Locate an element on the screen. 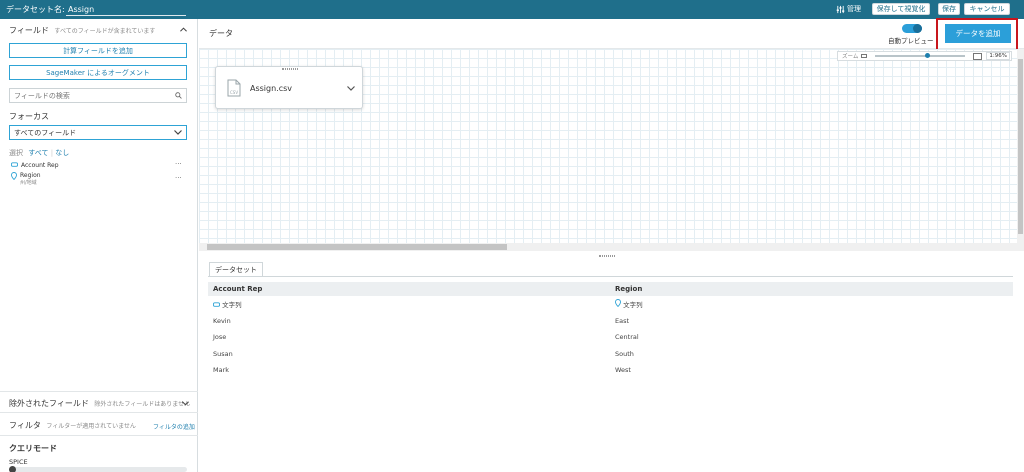  select-row: 選択 すべて | なし is located at coordinates (39, 153).